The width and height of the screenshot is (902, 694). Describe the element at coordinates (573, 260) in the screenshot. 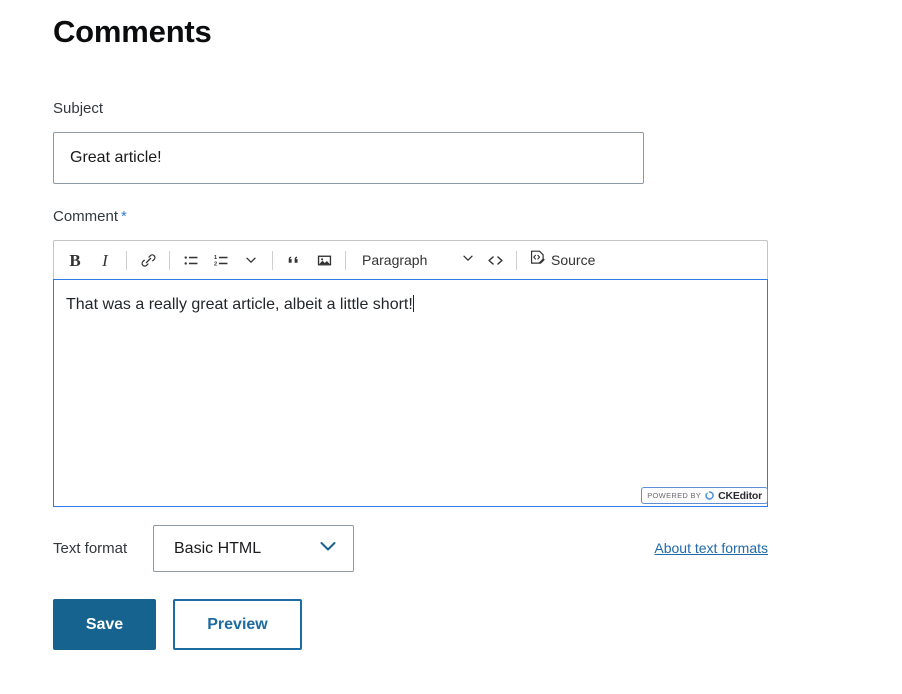

I see `source-button-label: Source` at that location.